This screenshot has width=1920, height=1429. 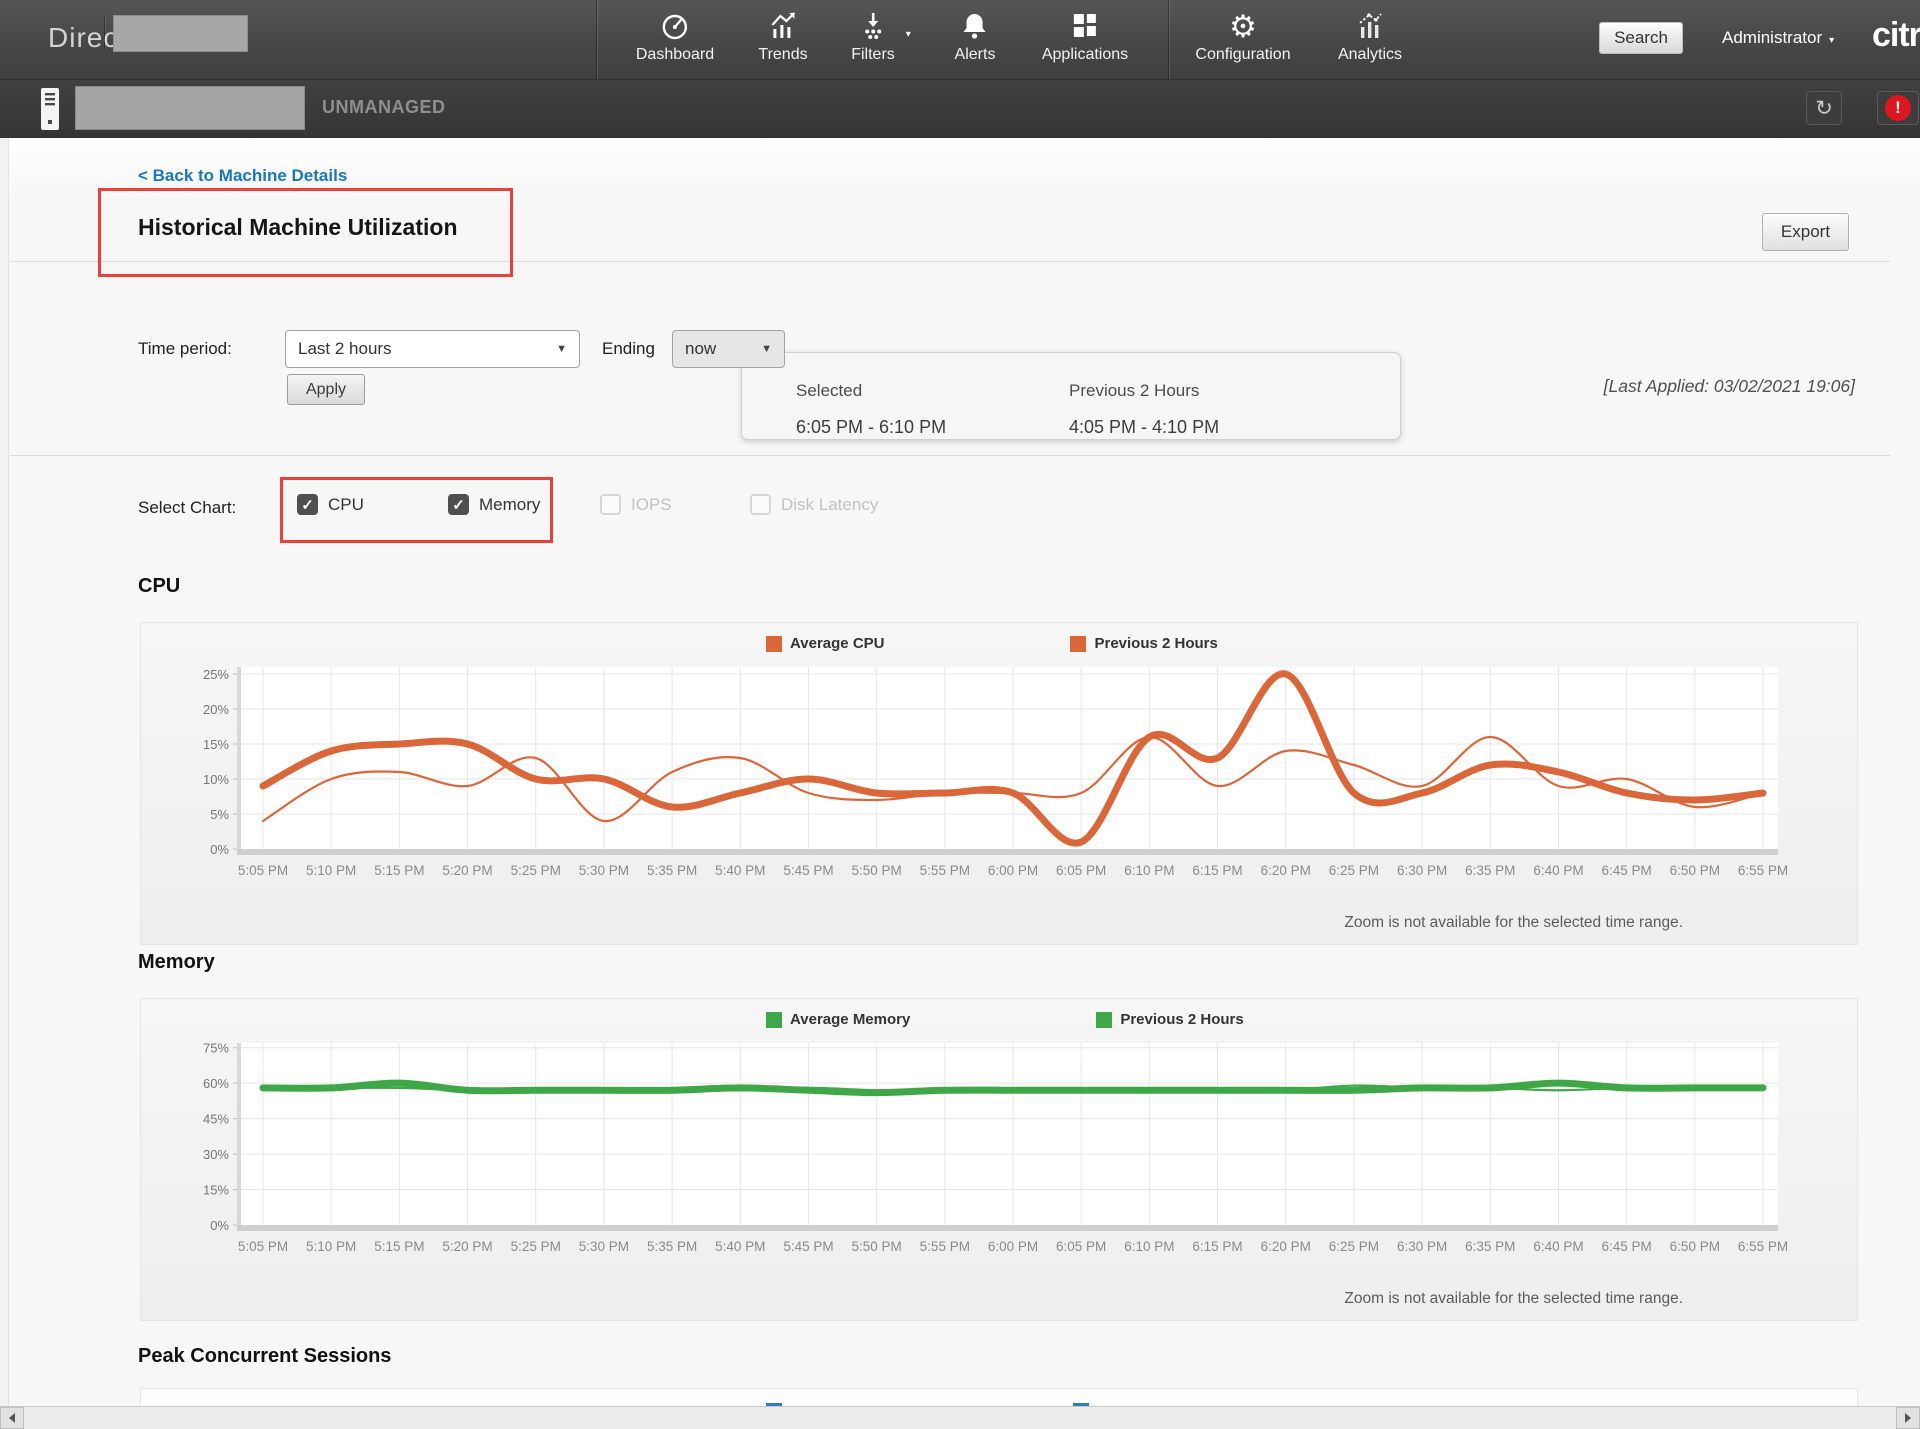 I want to click on checkbox-cpu: ✓ CPU, so click(x=330, y=504).